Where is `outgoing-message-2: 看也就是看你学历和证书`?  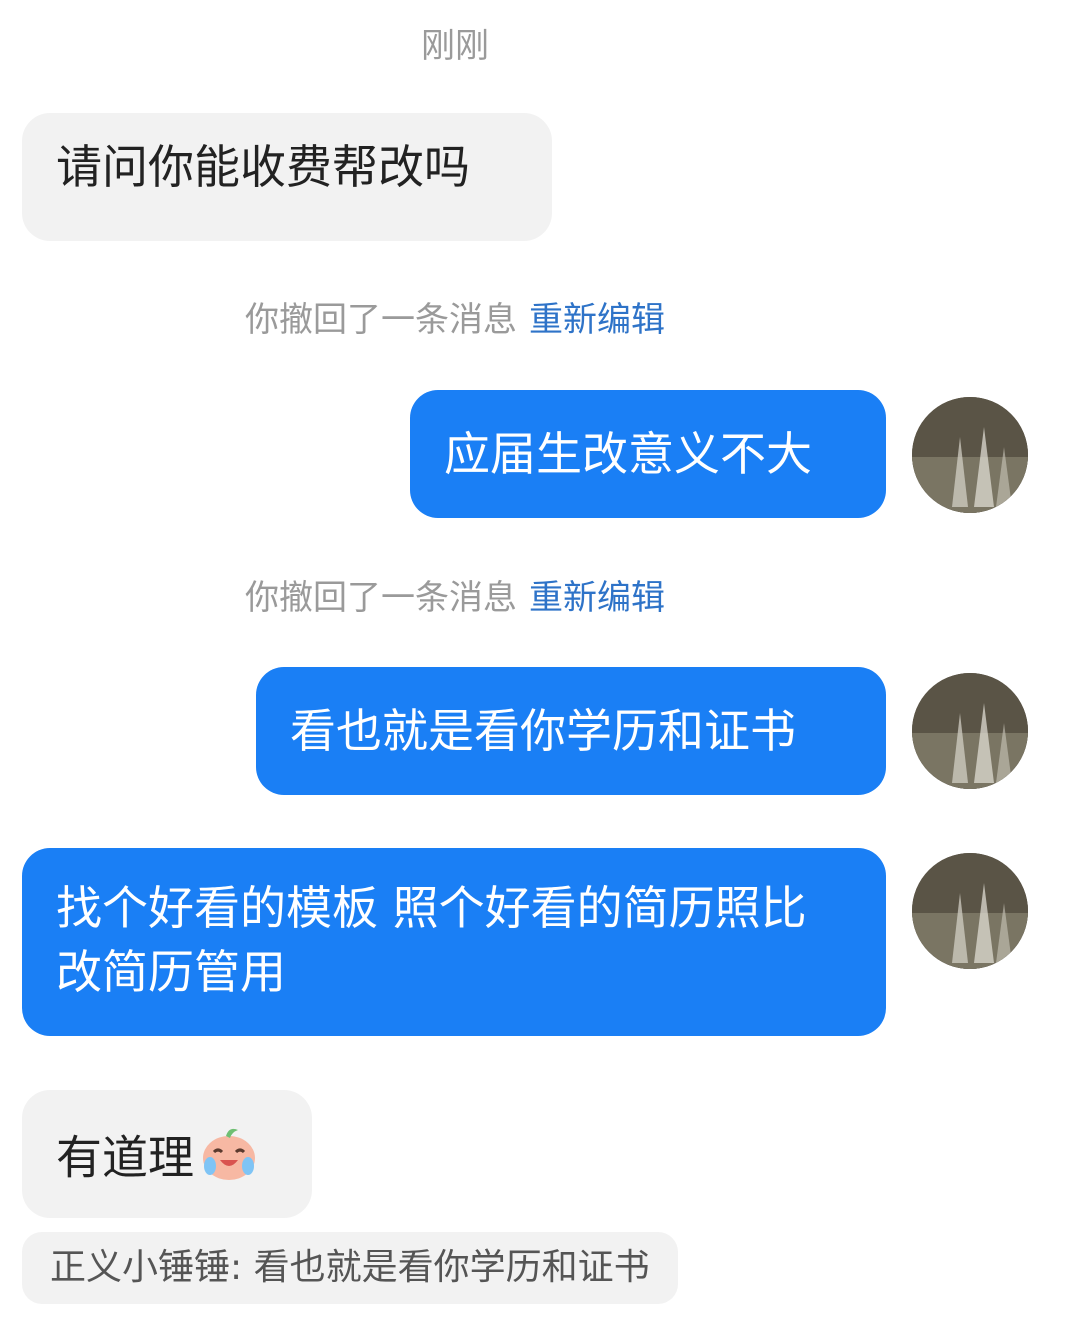 outgoing-message-2: 看也就是看你学历和证书 is located at coordinates (571, 731).